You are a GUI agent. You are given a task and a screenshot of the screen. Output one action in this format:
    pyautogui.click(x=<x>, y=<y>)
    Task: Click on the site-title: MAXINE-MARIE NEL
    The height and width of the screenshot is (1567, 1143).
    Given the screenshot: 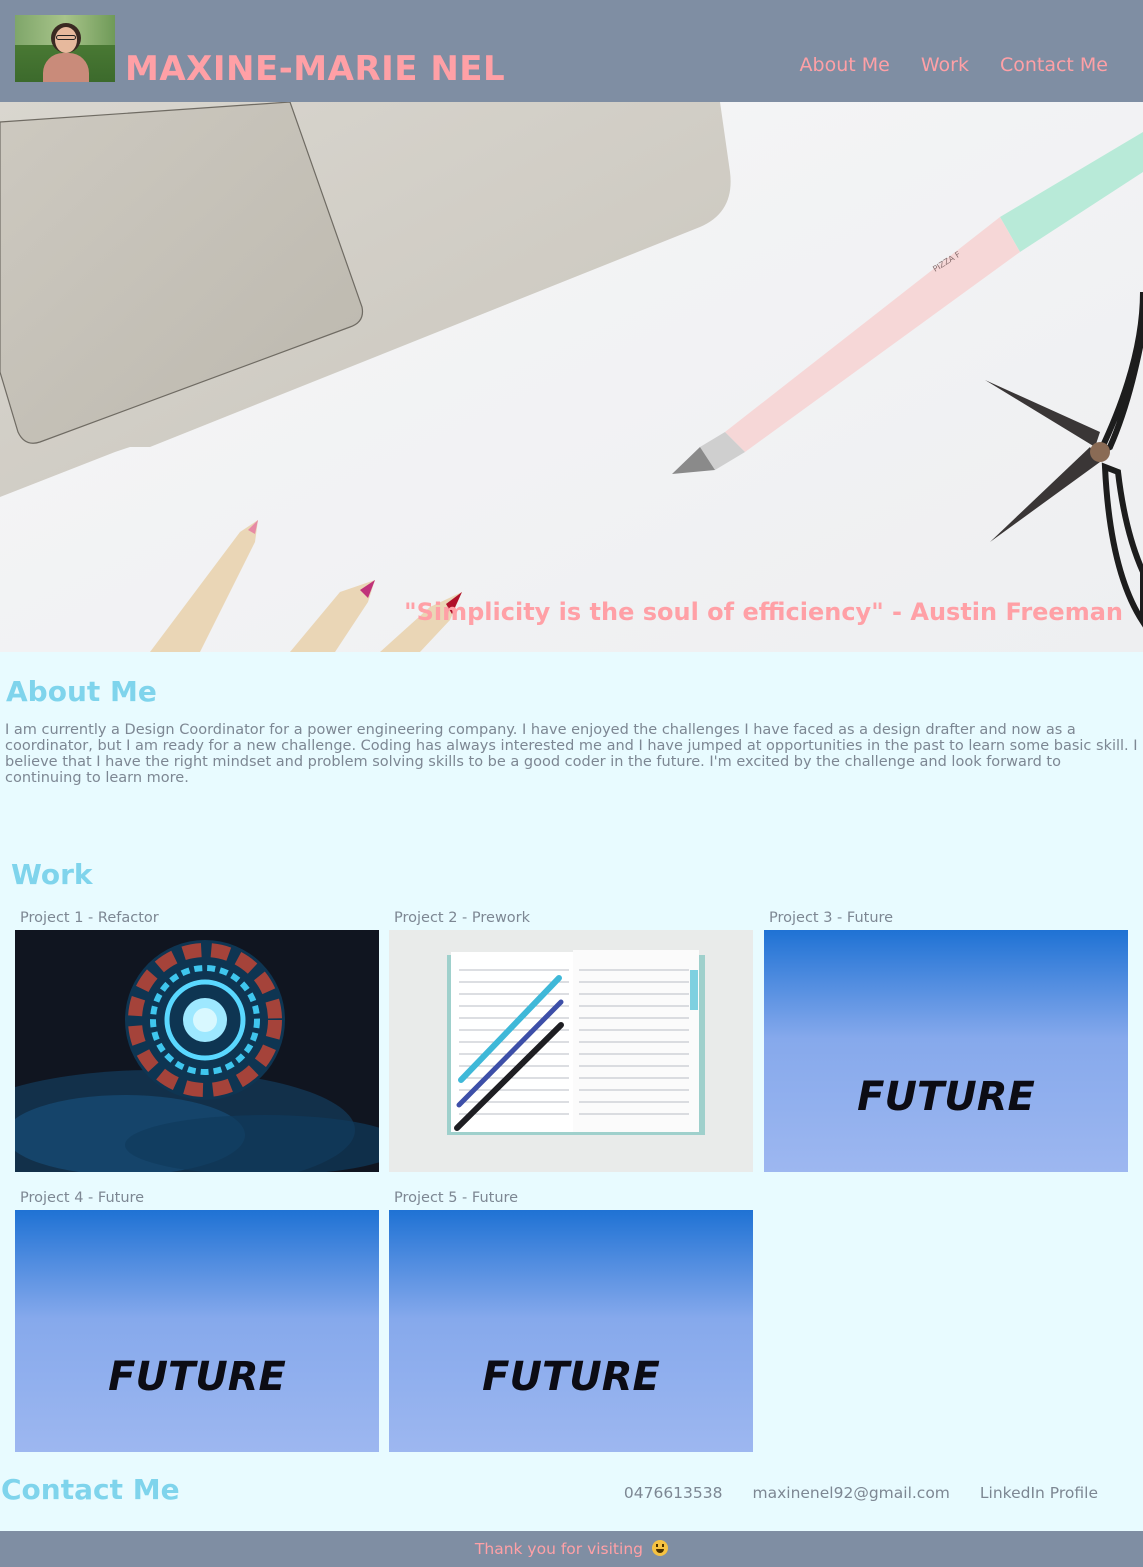 What is the action you would take?
    pyautogui.click(x=315, y=69)
    